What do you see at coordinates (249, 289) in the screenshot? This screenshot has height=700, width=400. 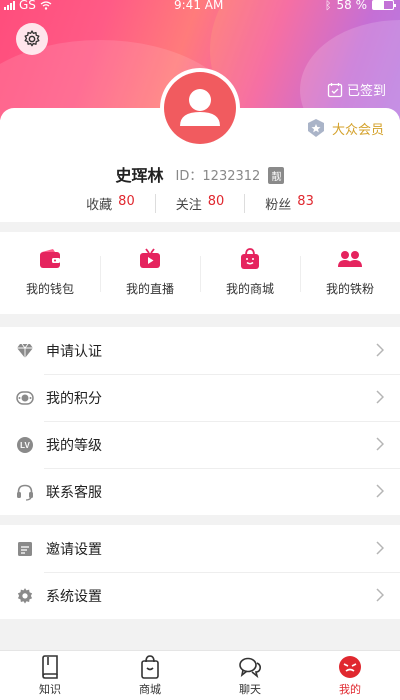 I see `quick-action-label: 我的商城` at bounding box center [249, 289].